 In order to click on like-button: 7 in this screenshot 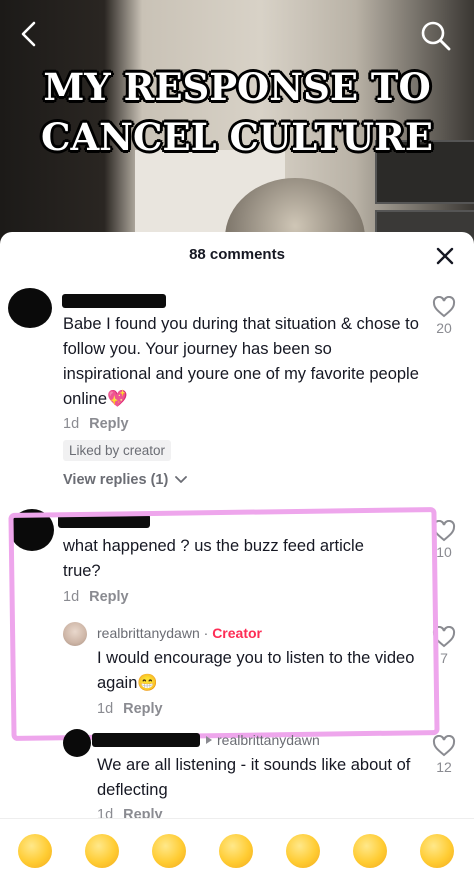, I will do `click(444, 646)`.